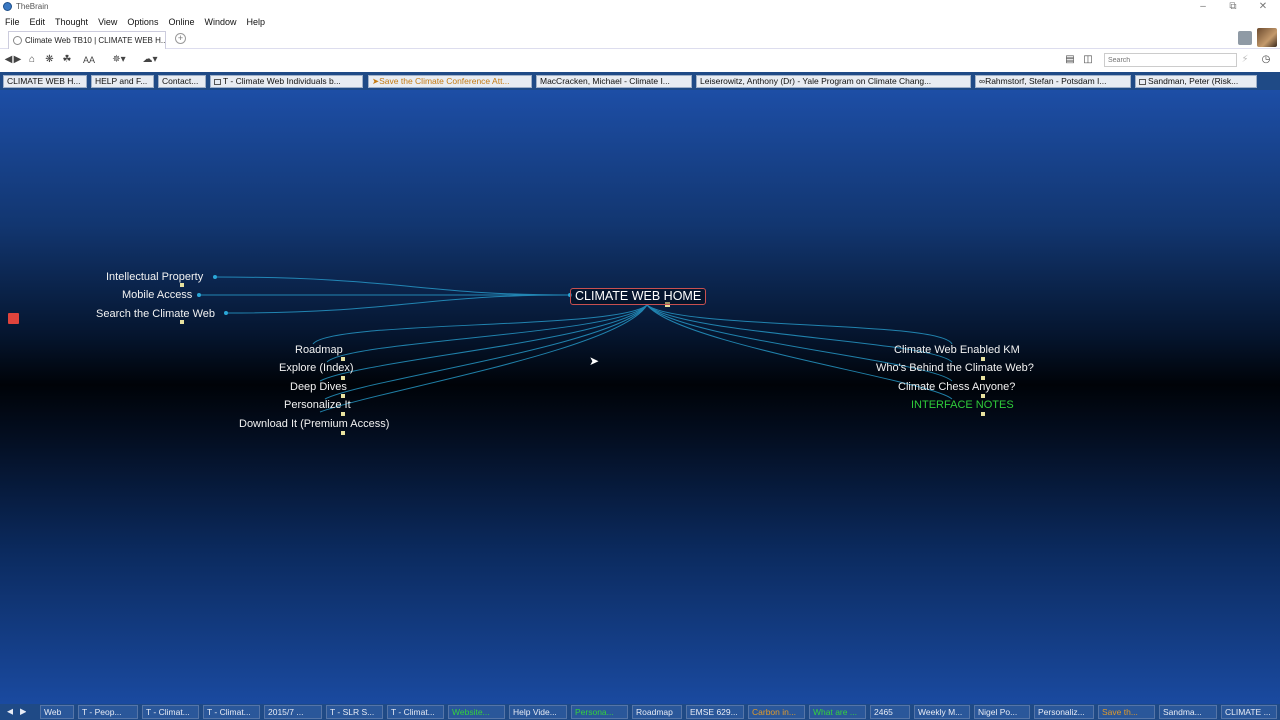 This screenshot has height=720, width=1280. What do you see at coordinates (180, 38) in the screenshot?
I see `add-tab-icon: +` at bounding box center [180, 38].